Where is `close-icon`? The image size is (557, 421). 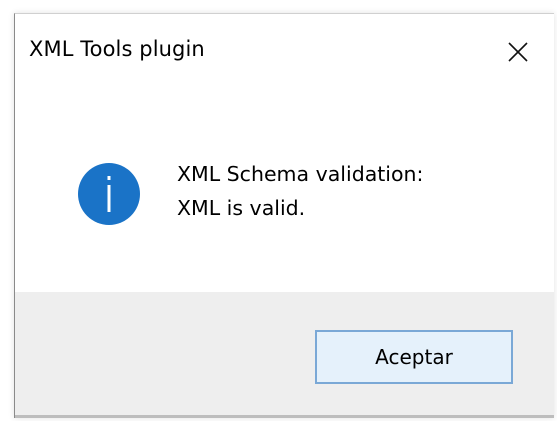 close-icon is located at coordinates (518, 52).